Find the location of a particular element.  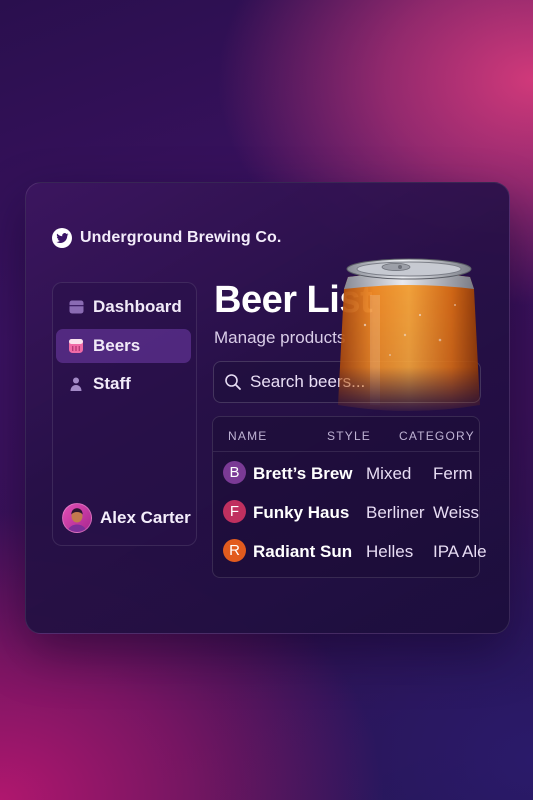

sidebar-item-label: Dashboard is located at coordinates (137, 306).